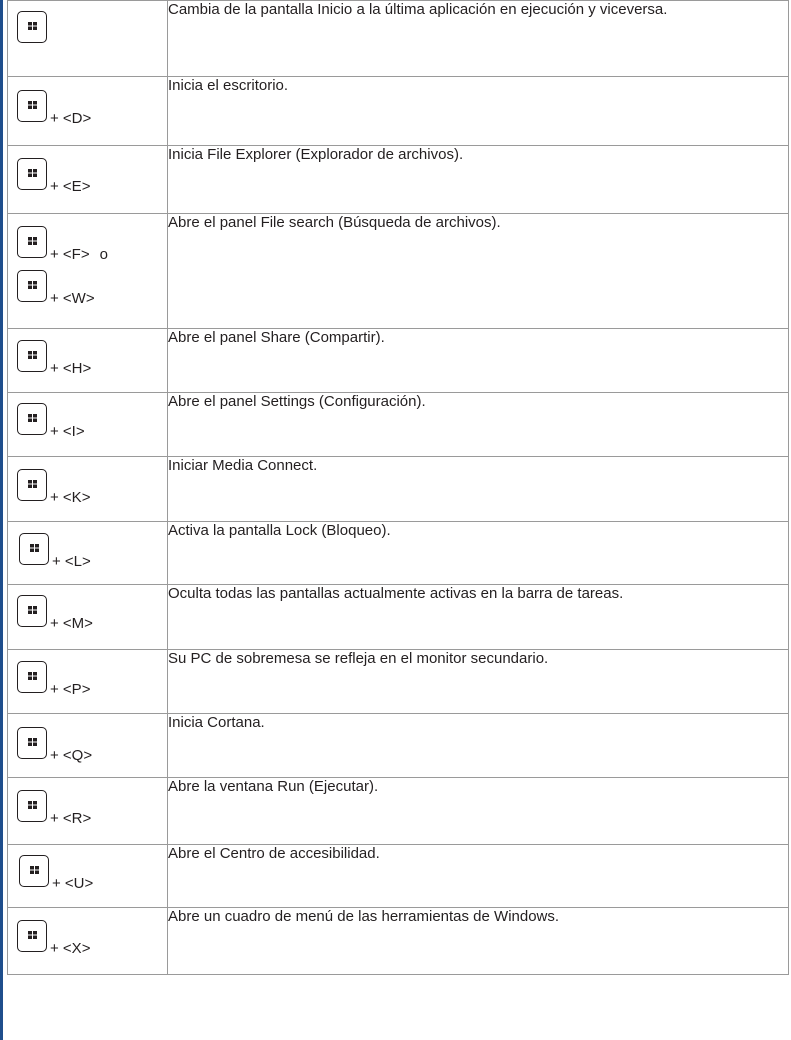 This screenshot has height=1040, width=791. What do you see at coordinates (478, 360) in the screenshot?
I see `shortcut-description: Abre el panel Share (Compartir).` at bounding box center [478, 360].